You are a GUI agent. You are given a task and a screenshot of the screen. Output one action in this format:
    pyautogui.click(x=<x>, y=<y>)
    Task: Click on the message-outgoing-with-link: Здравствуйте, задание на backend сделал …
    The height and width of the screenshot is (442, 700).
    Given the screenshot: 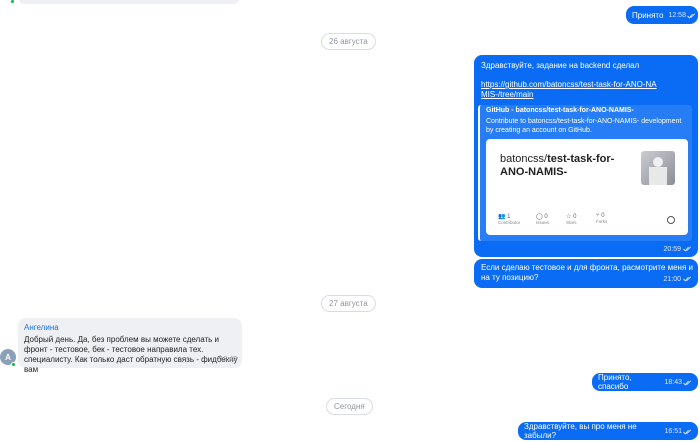 What is the action you would take?
    pyautogui.click(x=586, y=156)
    